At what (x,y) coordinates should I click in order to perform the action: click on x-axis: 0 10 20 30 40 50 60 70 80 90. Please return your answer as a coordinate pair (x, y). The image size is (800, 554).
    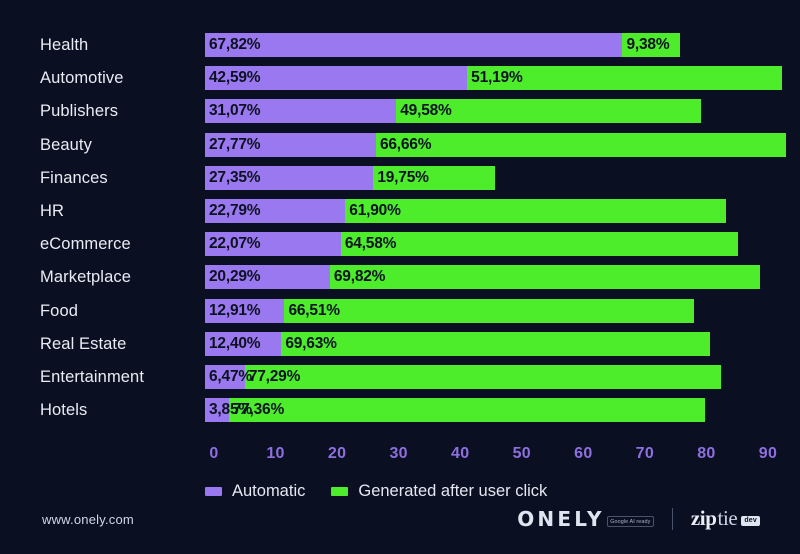
    Looking at the image, I should click on (490, 456).